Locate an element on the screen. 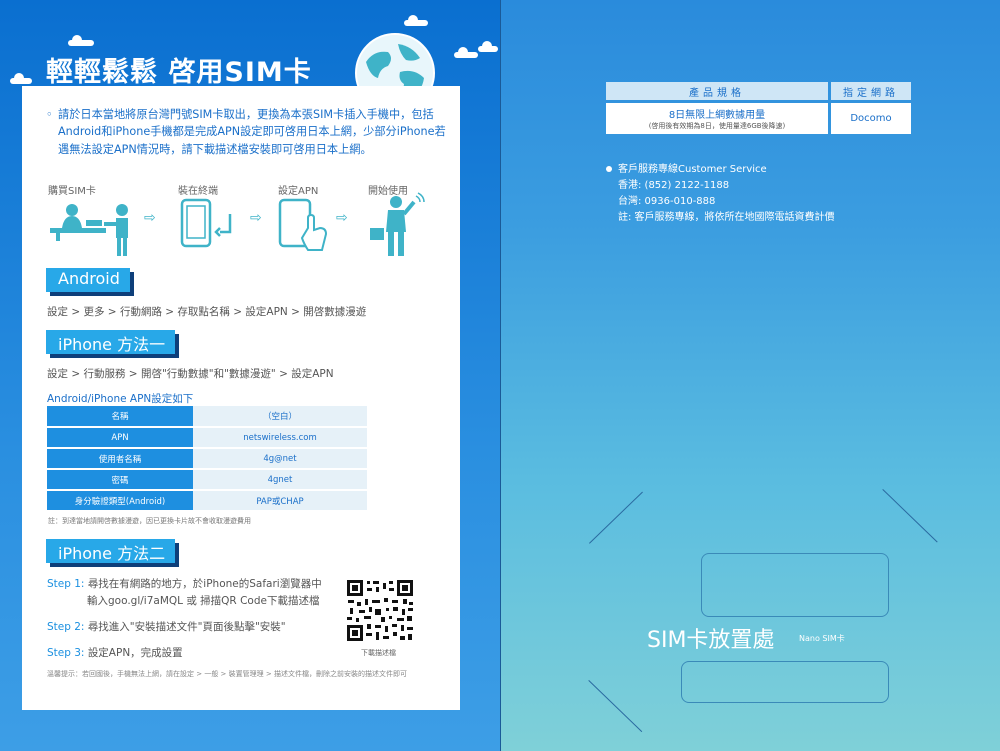 The width and height of the screenshot is (1000, 751). apn-key: 使用者名稱 is located at coordinates (120, 459).